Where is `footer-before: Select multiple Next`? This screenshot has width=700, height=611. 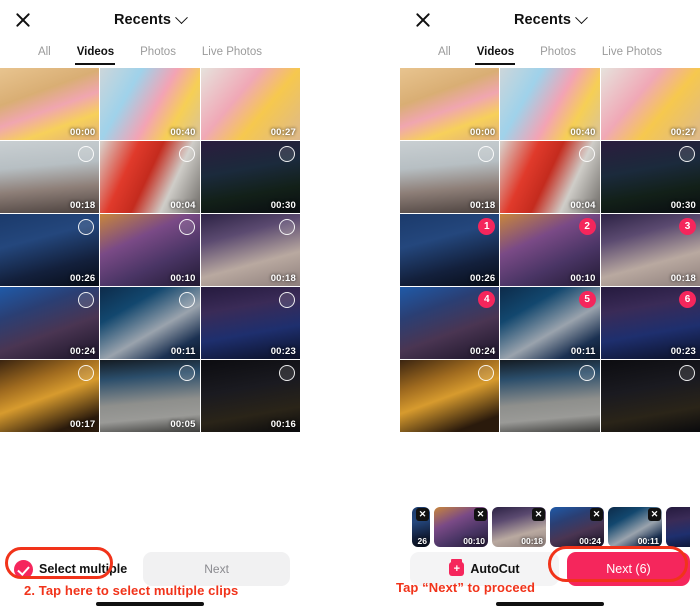 footer-before: Select multiple Next is located at coordinates (150, 580).